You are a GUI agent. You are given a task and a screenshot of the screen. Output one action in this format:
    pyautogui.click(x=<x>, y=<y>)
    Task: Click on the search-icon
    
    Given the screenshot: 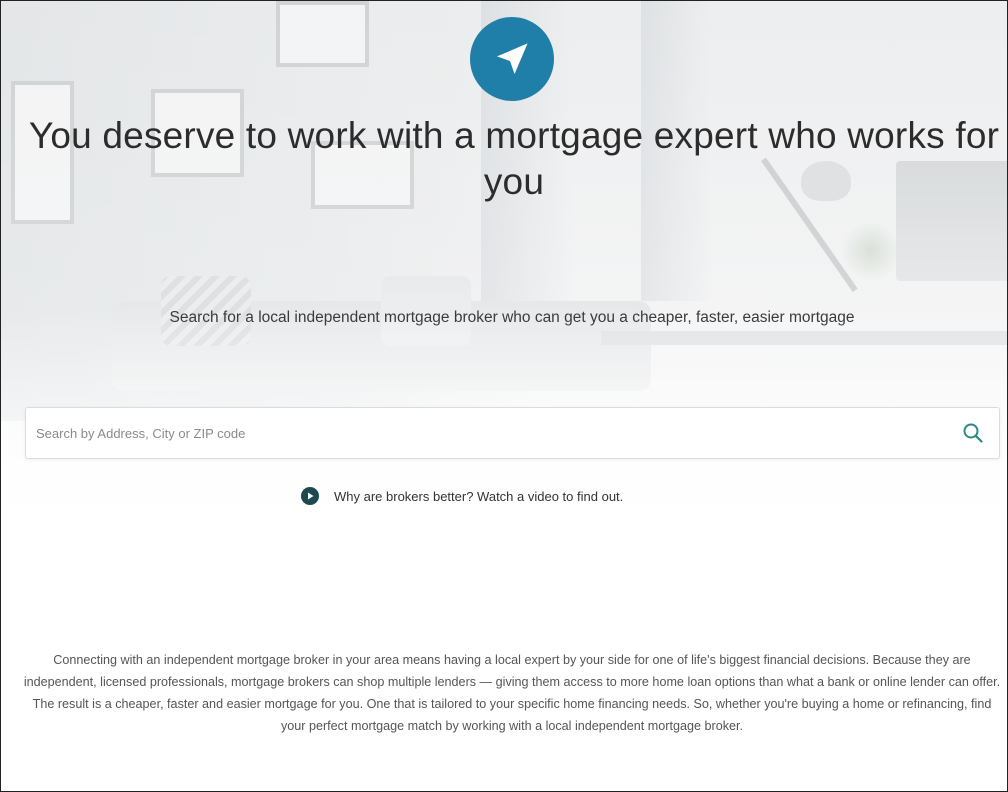 What is the action you would take?
    pyautogui.click(x=973, y=433)
    